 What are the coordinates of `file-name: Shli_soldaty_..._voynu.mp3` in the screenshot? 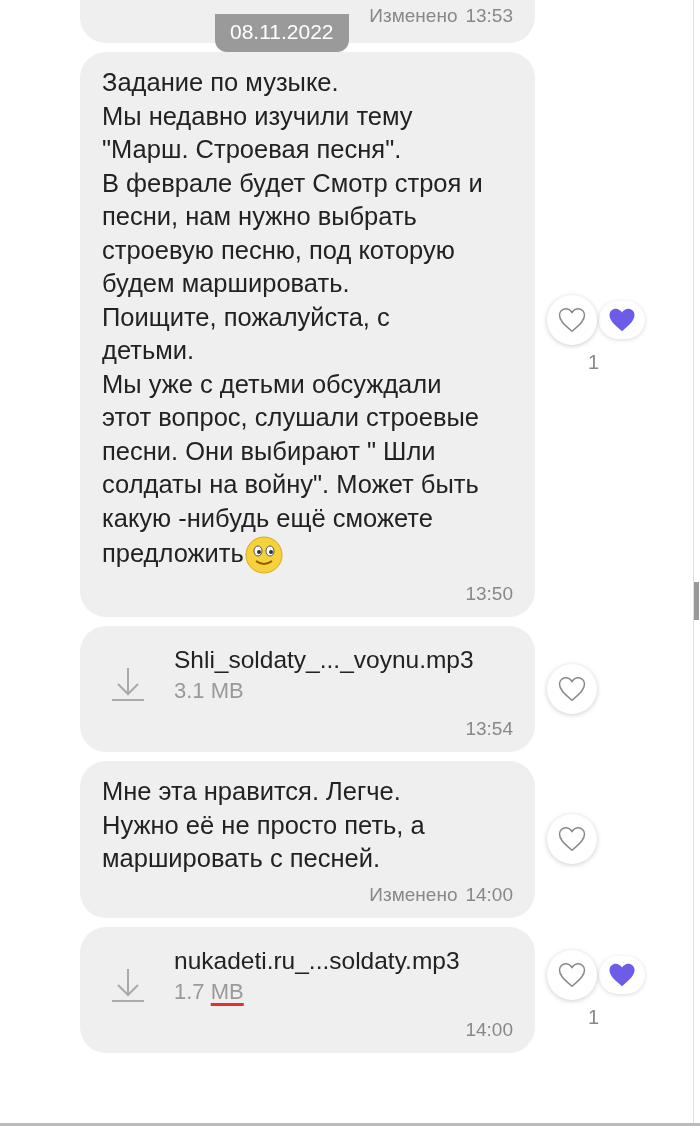 It's located at (324, 660).